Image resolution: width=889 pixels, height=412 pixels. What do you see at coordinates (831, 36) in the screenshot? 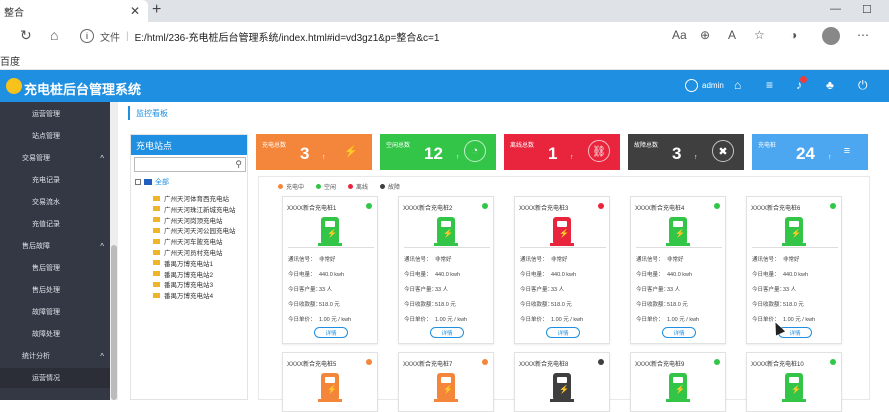
I see `profile-avatar` at bounding box center [831, 36].